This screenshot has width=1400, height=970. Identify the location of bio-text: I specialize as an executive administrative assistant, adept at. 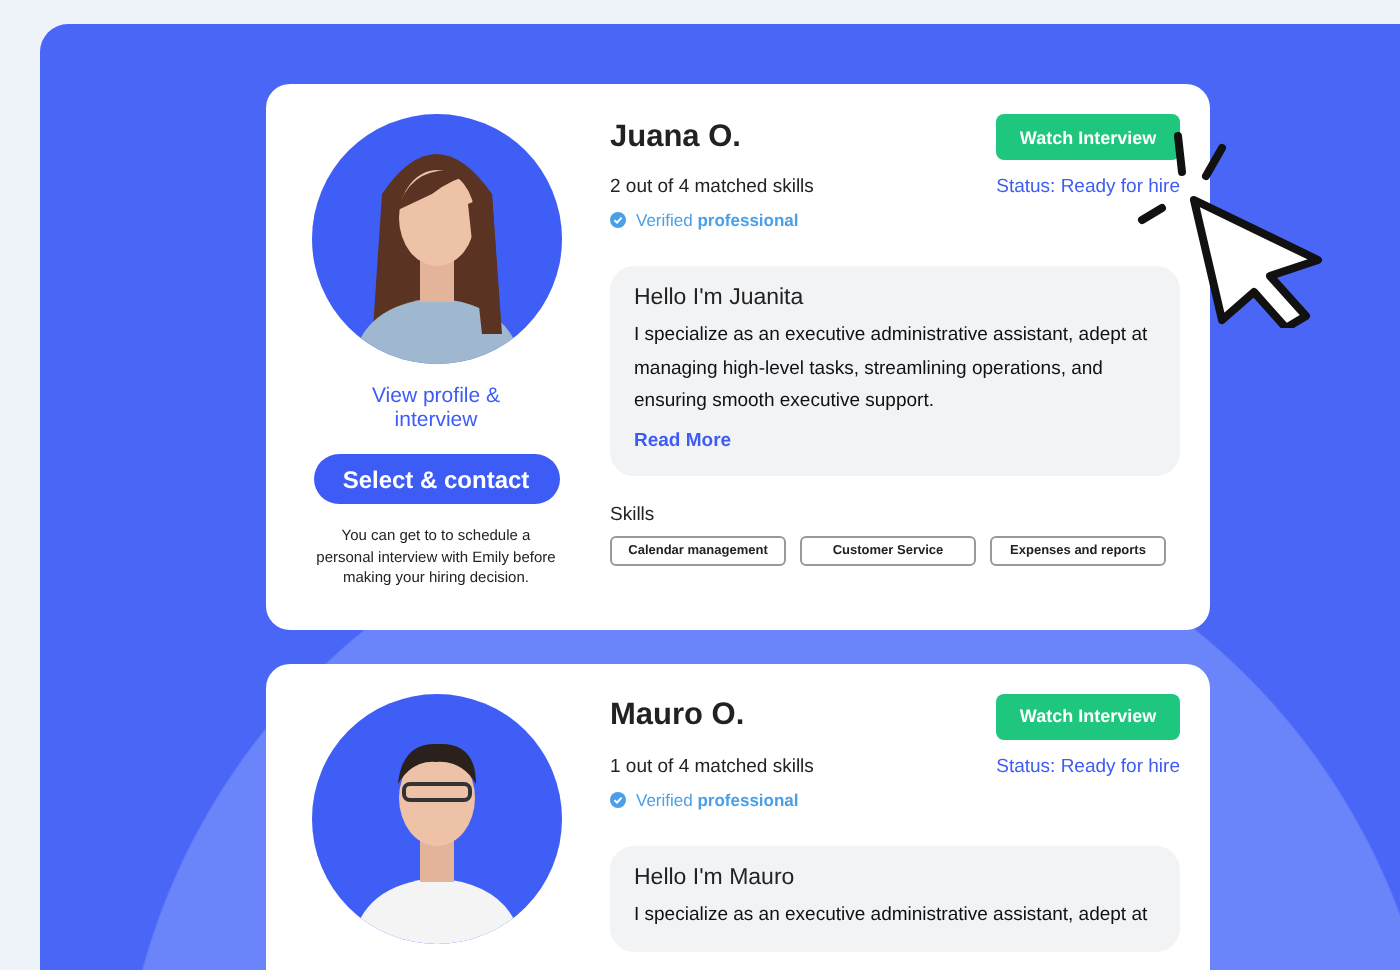
(892, 915).